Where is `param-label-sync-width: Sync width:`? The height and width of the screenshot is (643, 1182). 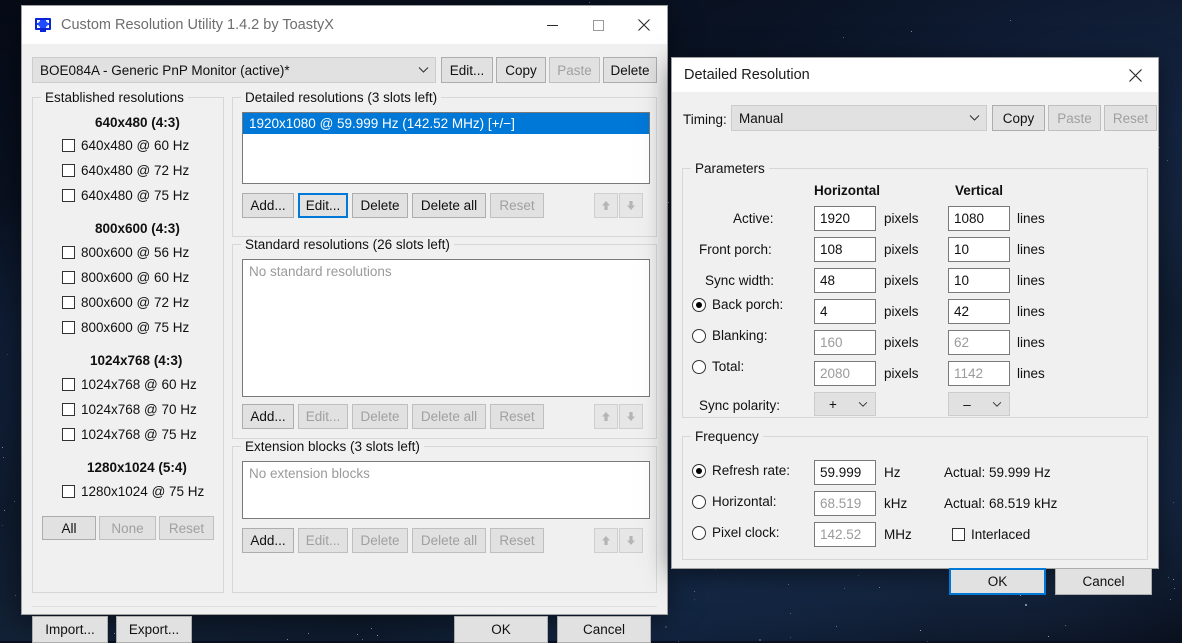
param-label-sync-width: Sync width: is located at coordinates (740, 280).